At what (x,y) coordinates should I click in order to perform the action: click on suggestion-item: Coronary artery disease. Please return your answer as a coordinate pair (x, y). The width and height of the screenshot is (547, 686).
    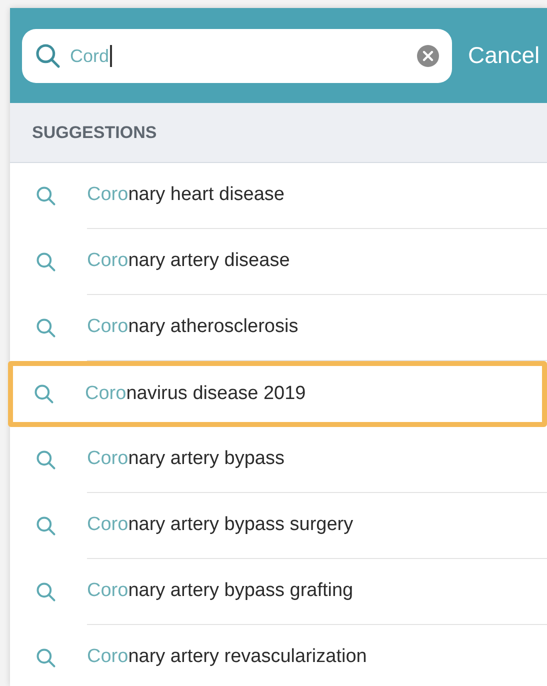
    Looking at the image, I should click on (278, 262).